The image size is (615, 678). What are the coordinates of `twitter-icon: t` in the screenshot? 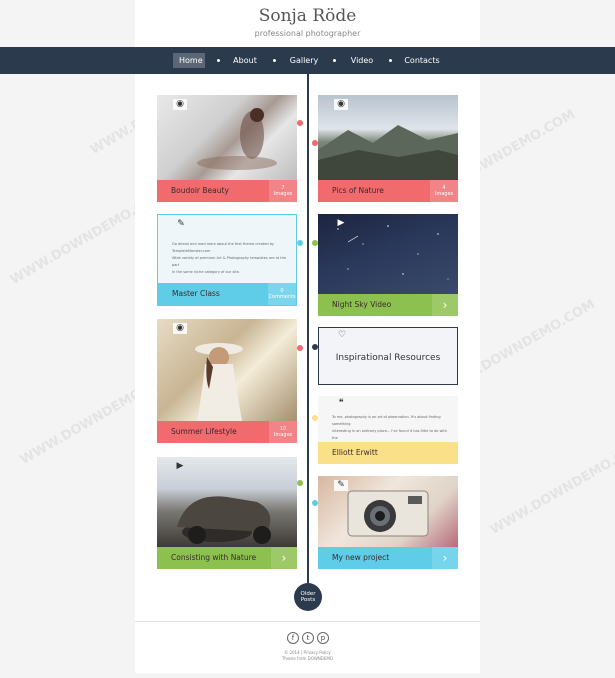 It's located at (308, 638).